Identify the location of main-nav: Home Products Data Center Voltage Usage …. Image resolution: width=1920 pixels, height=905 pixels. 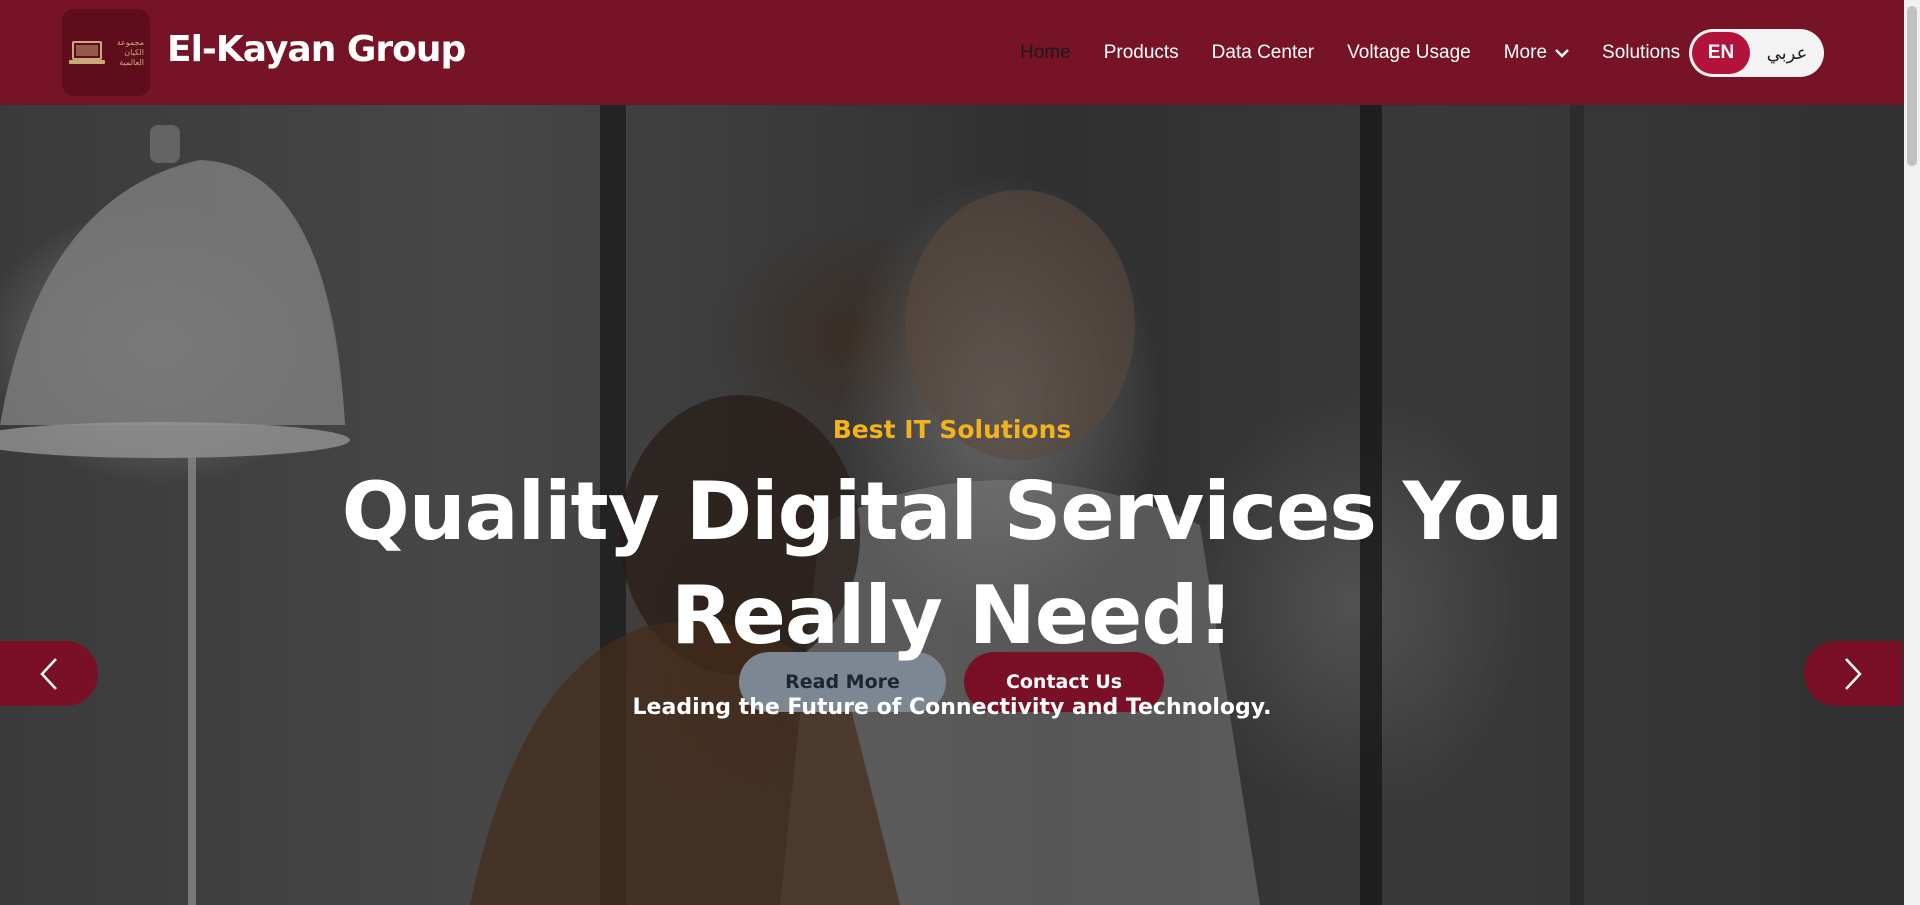
(1366, 52).